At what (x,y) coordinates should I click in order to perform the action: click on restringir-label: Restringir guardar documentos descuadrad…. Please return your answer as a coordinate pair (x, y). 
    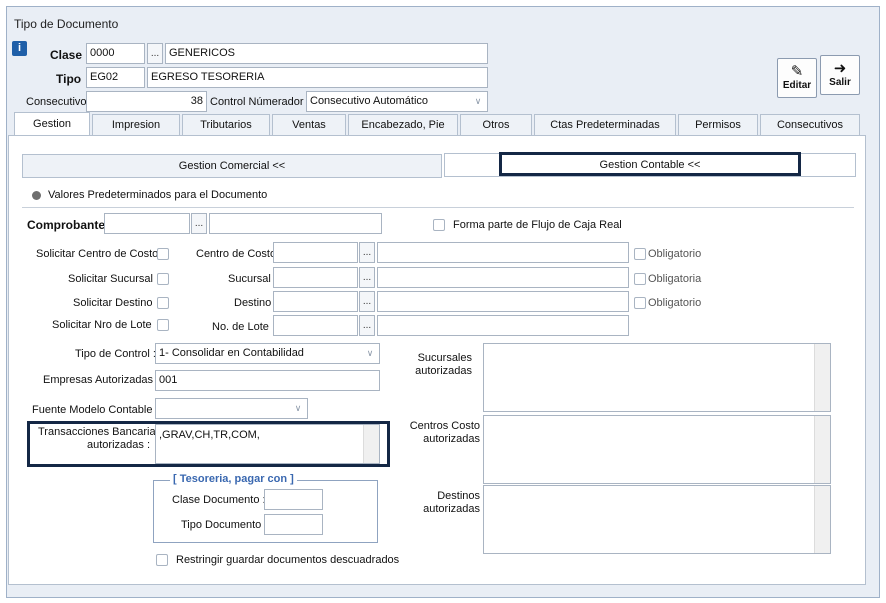
    Looking at the image, I should click on (288, 560).